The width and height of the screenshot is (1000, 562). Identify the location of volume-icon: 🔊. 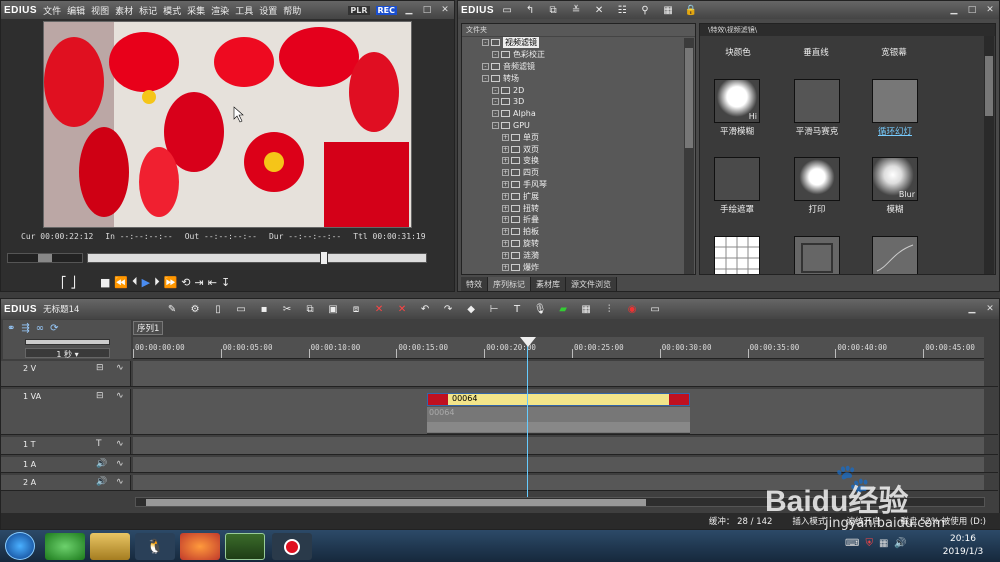
(900, 543).